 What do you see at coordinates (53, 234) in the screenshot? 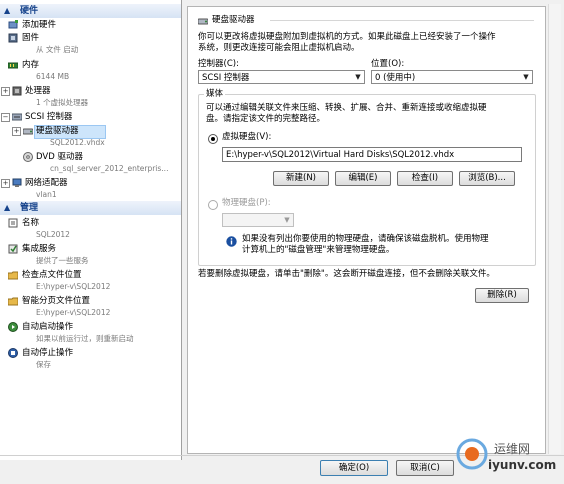
I see `name-detail: SQL2012` at bounding box center [53, 234].